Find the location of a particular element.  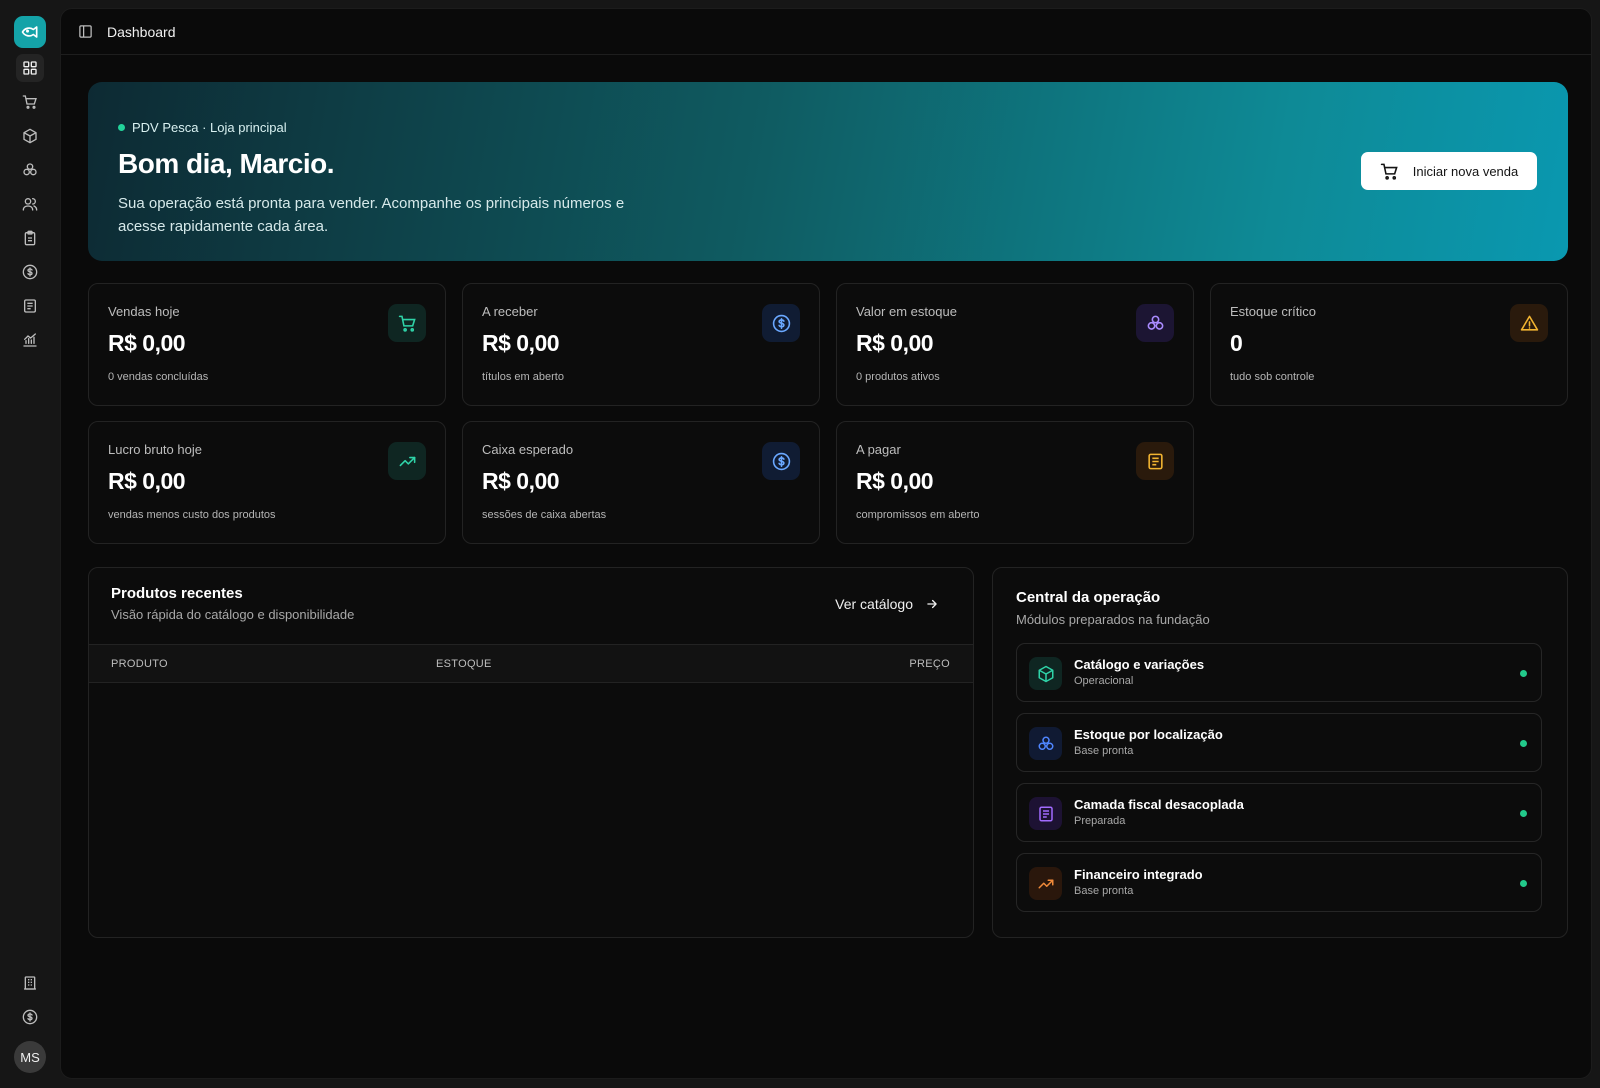

column-header-price: PREÇO is located at coordinates (929, 664).